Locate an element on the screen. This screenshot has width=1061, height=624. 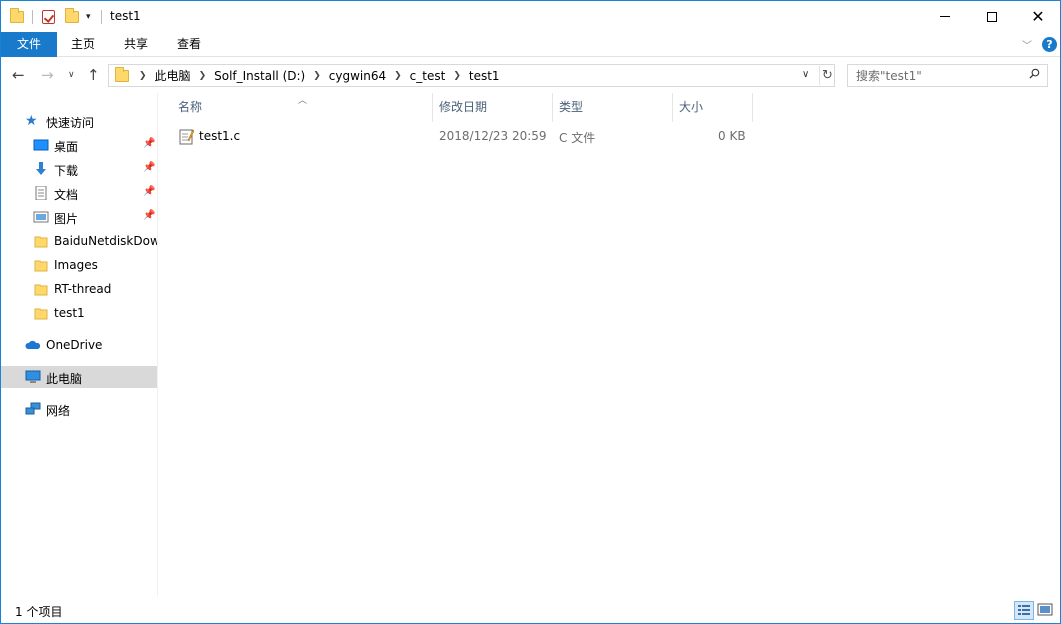
search-input is located at coordinates (935, 75).